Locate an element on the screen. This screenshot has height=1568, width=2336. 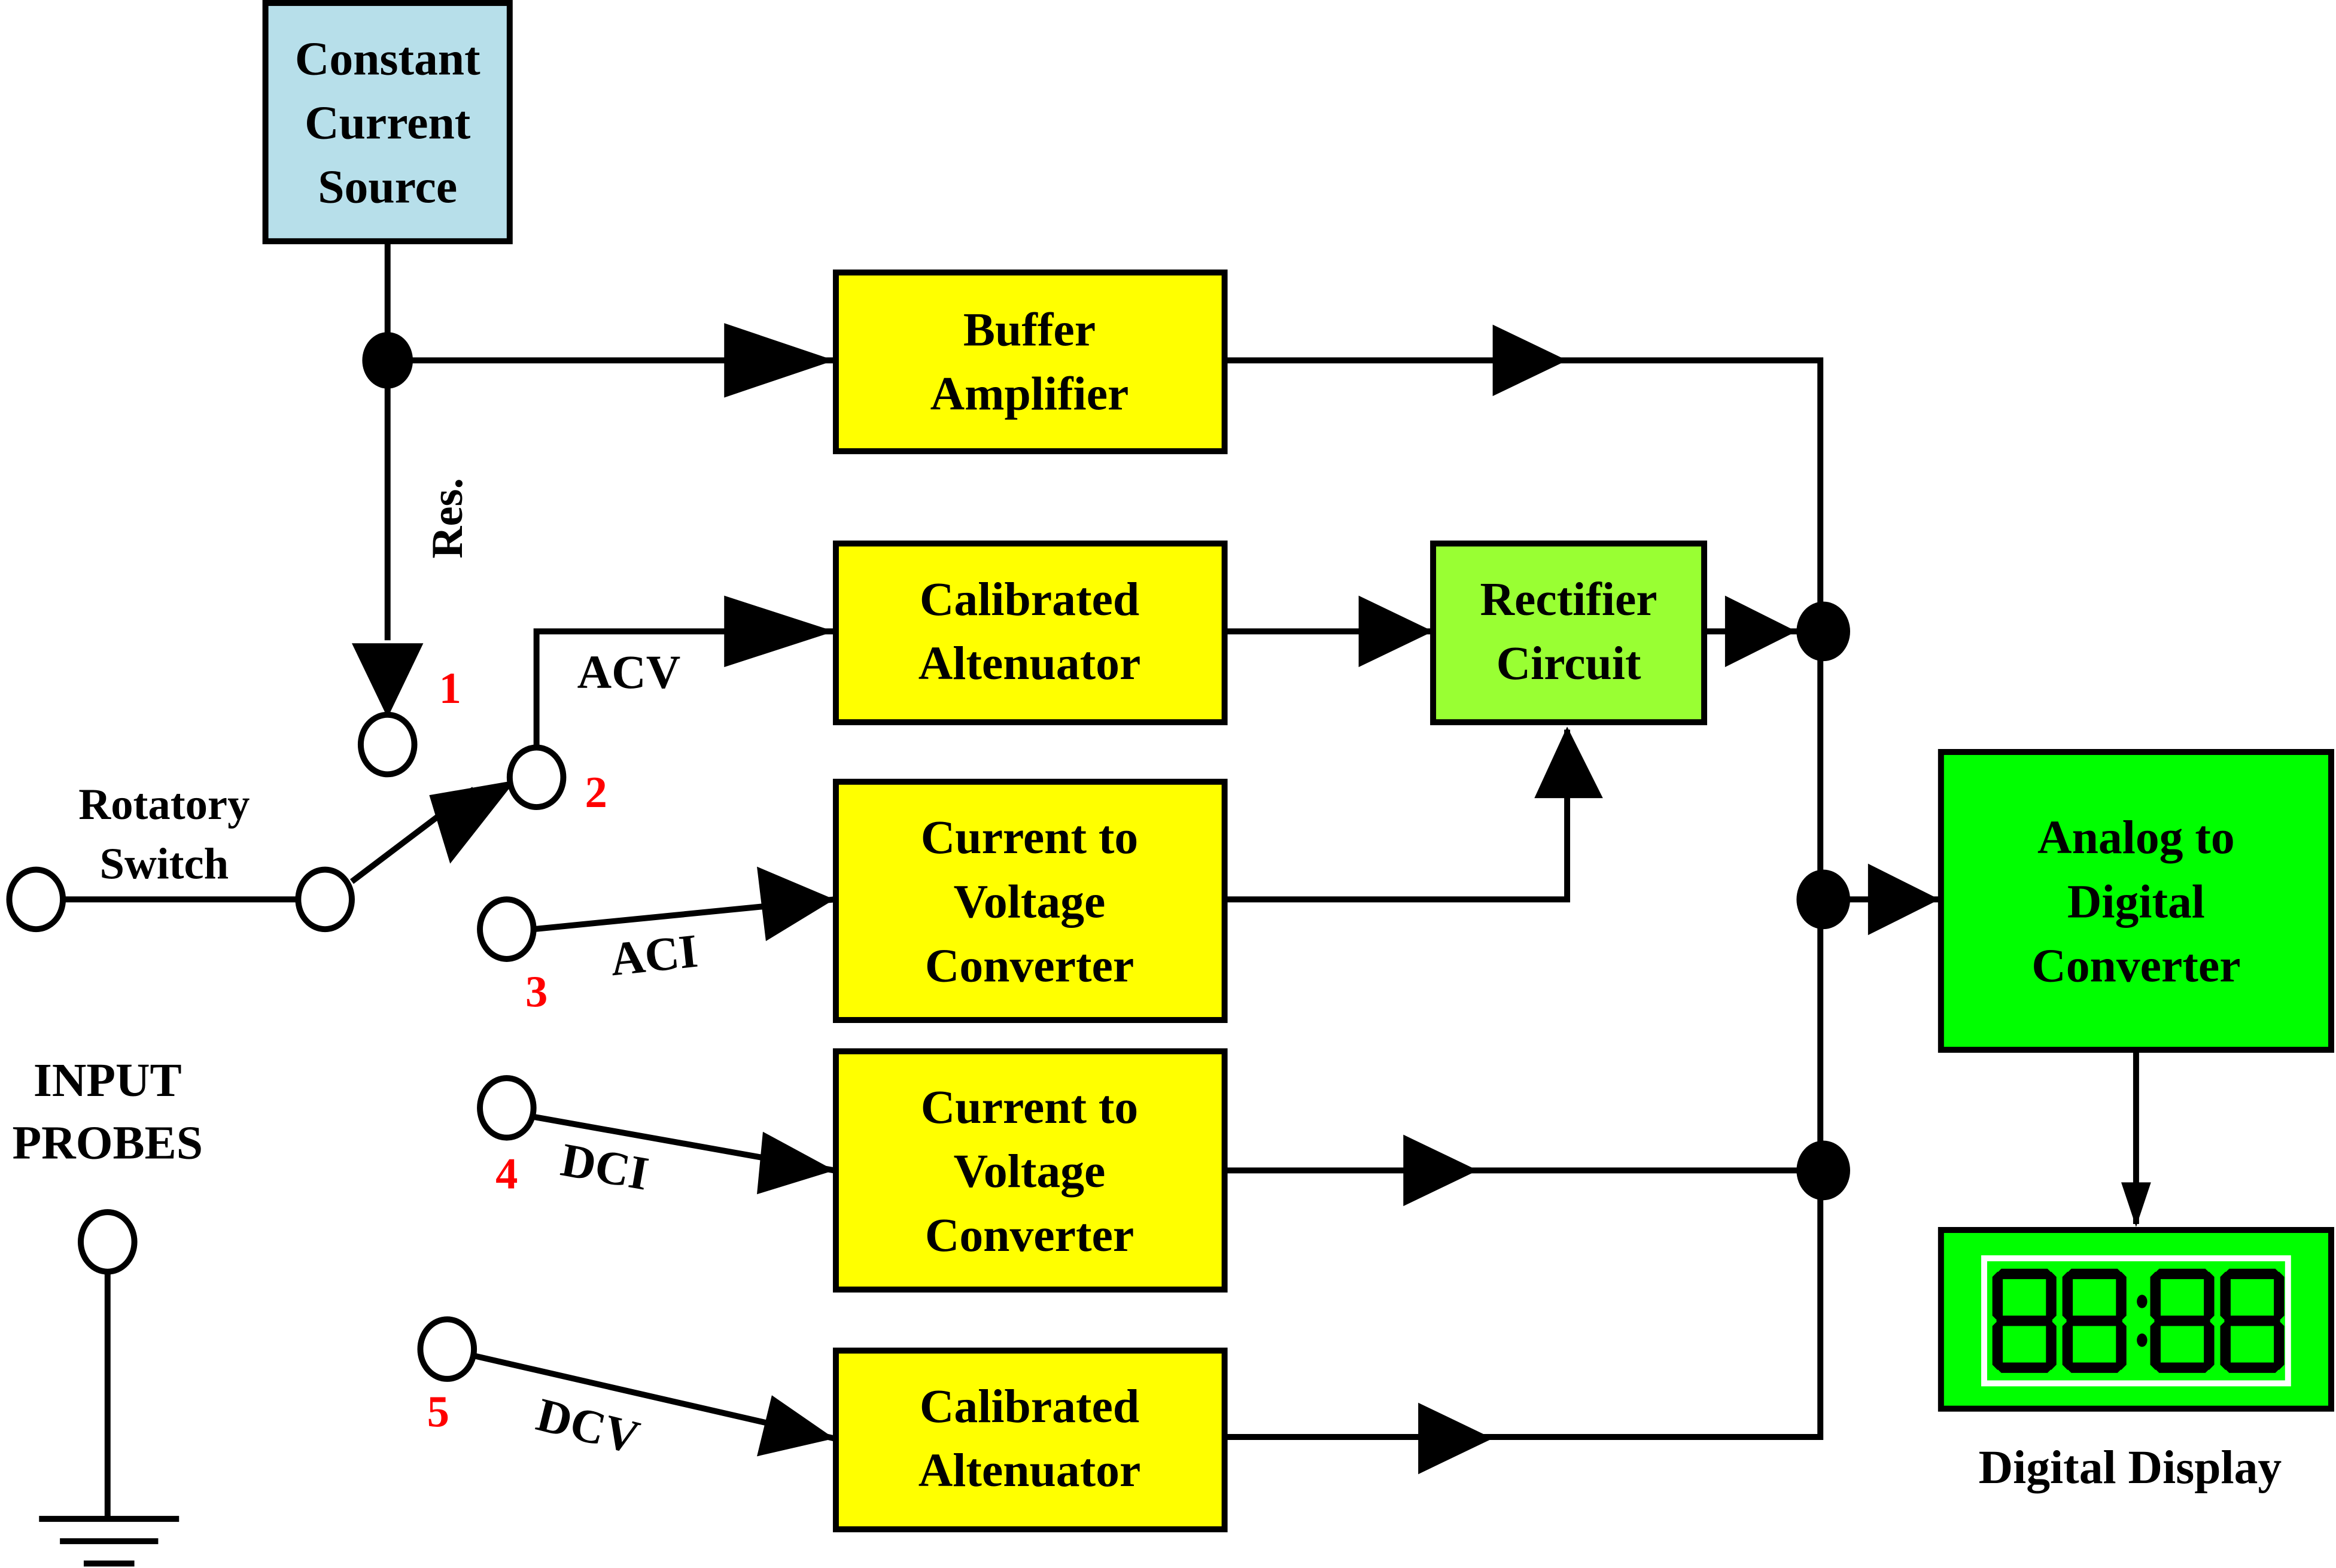
aci-label: ACI is located at coordinates (654, 956).